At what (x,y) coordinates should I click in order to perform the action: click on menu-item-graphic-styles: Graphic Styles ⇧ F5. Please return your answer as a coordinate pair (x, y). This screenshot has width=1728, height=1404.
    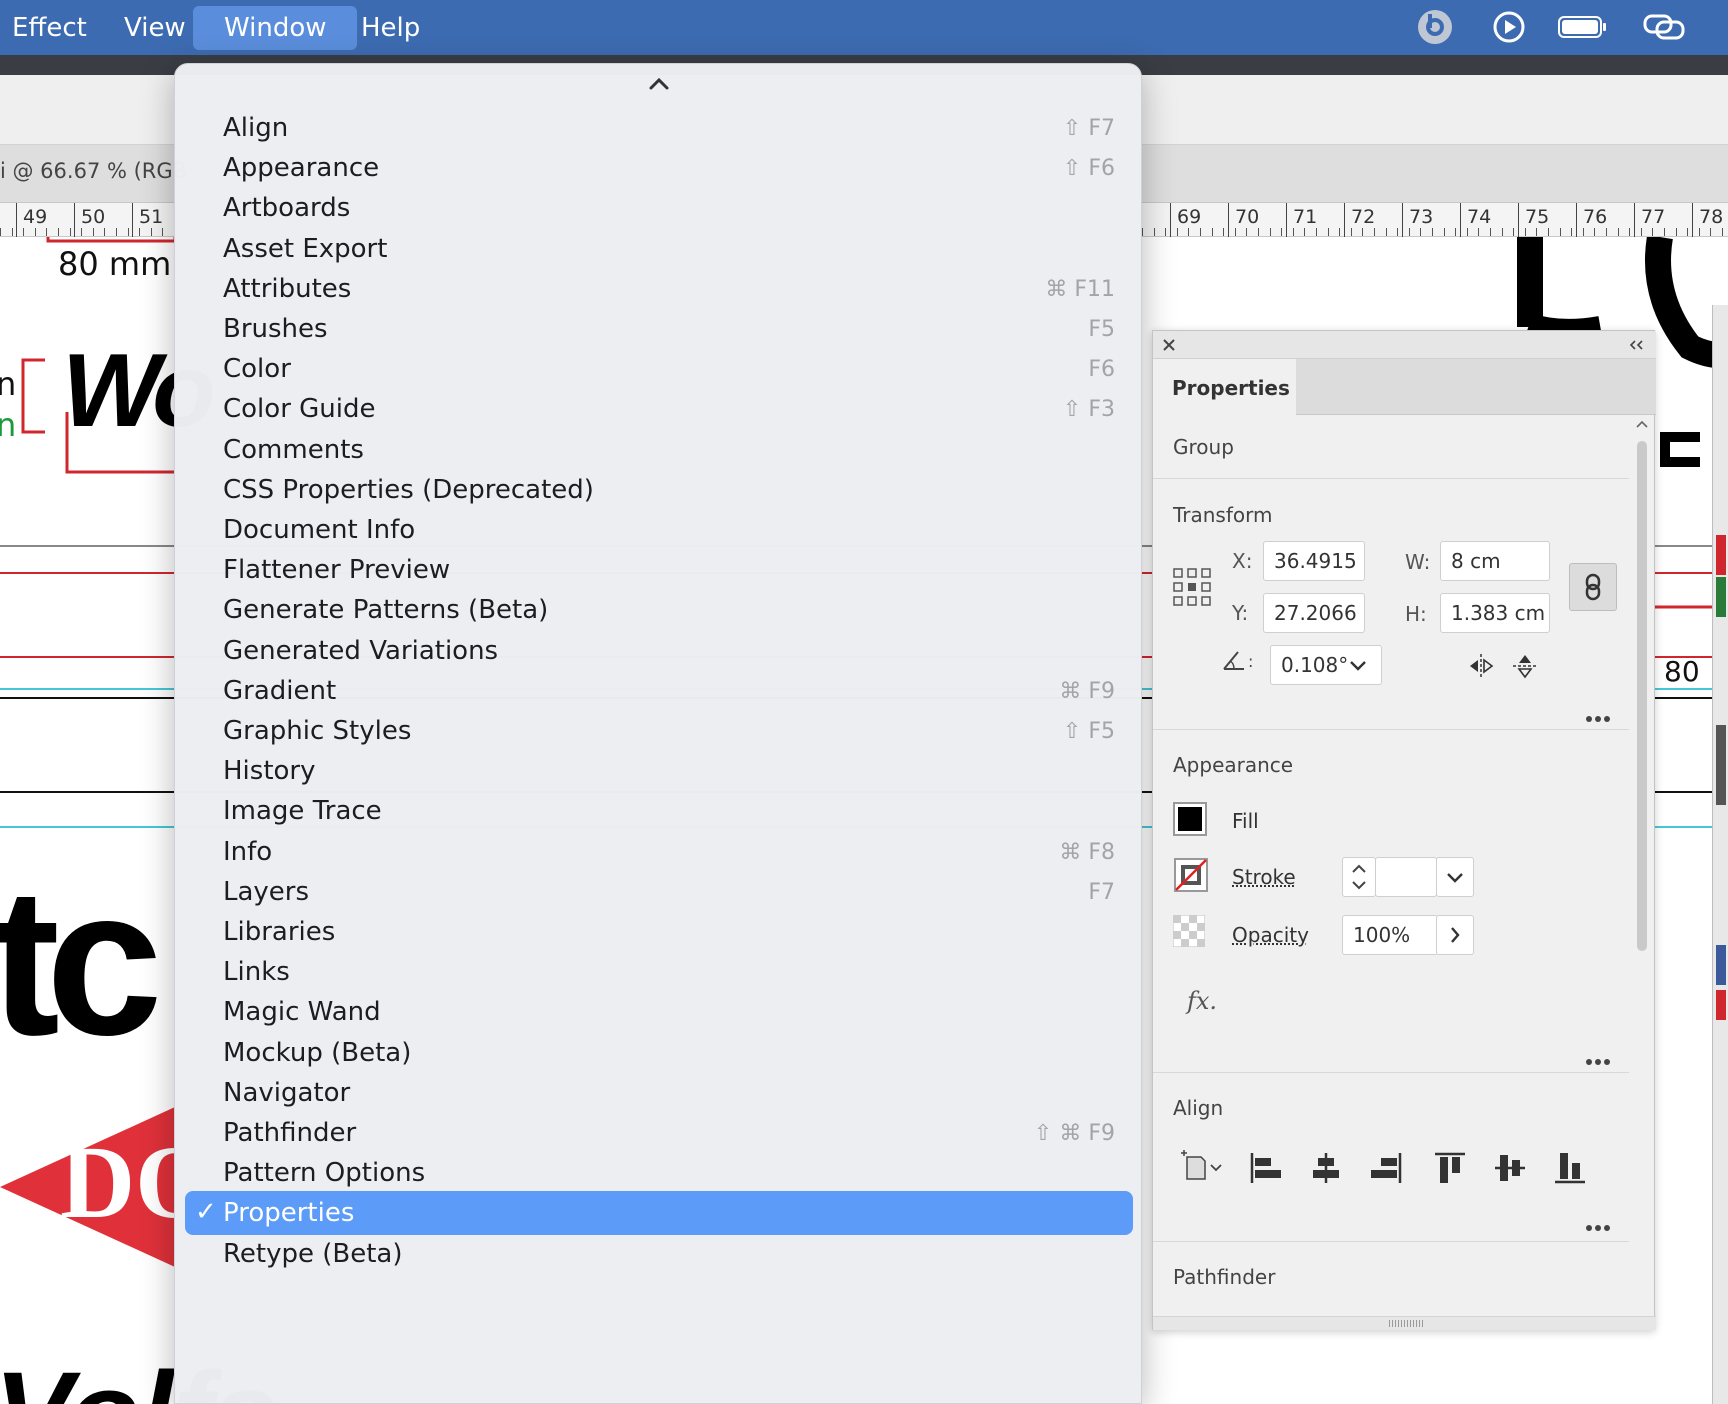
    Looking at the image, I should click on (659, 731).